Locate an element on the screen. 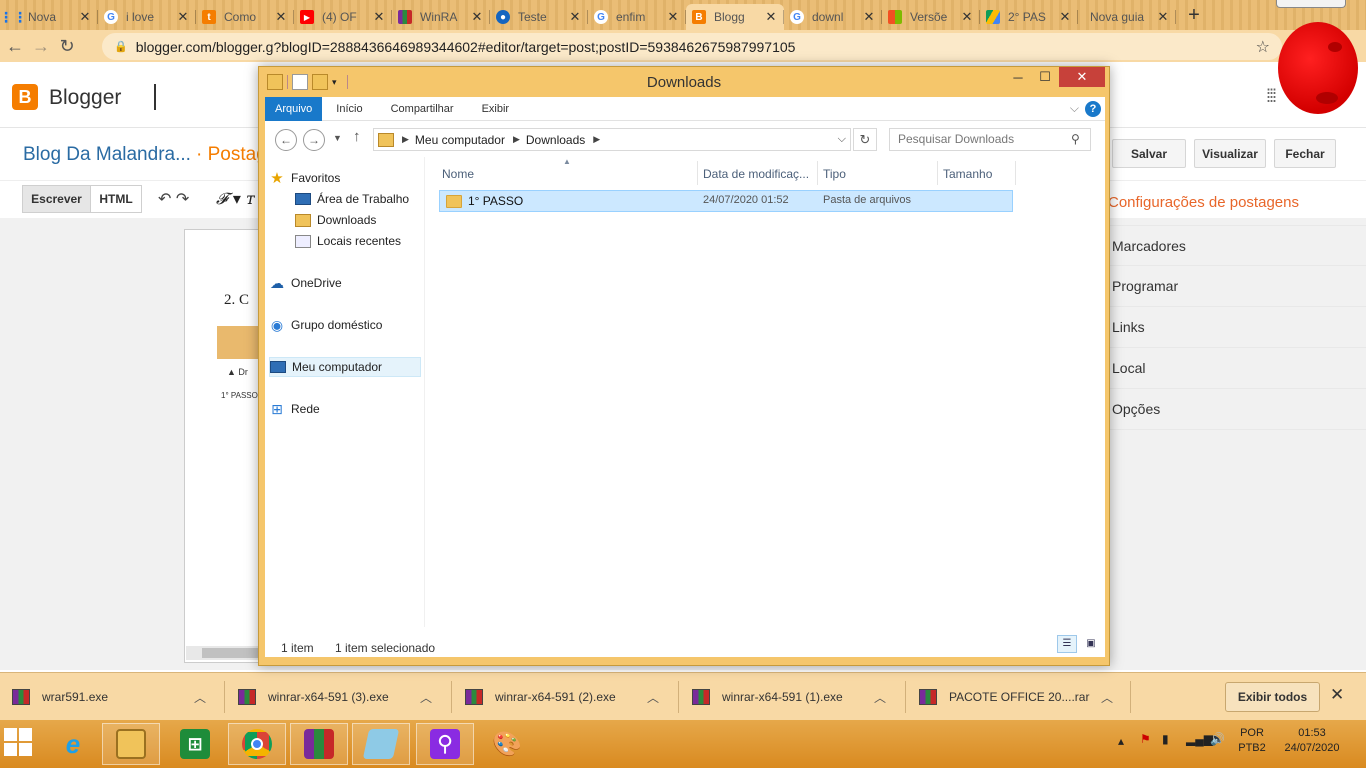 This screenshot has width=1366, height=768. explorer-titlebar: ▾ Downloads ─ ☐ ✕ is located at coordinates (684, 82).